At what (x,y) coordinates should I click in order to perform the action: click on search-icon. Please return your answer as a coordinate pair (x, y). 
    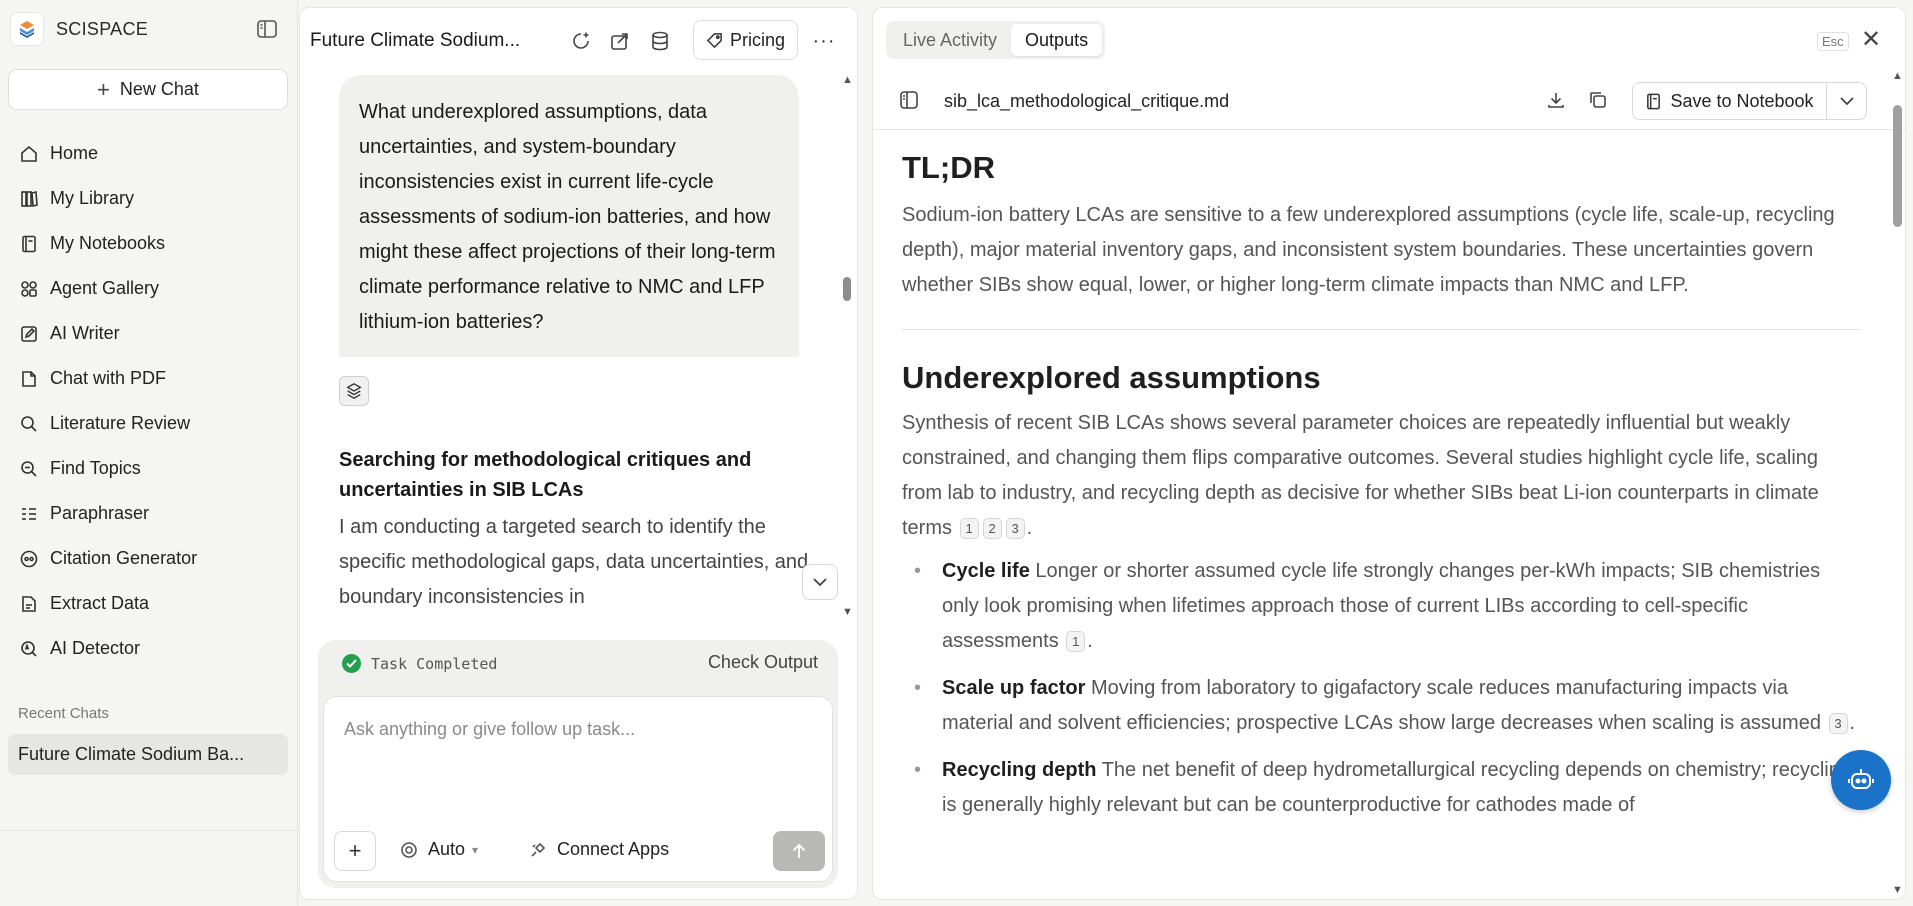
    Looking at the image, I should click on (29, 424).